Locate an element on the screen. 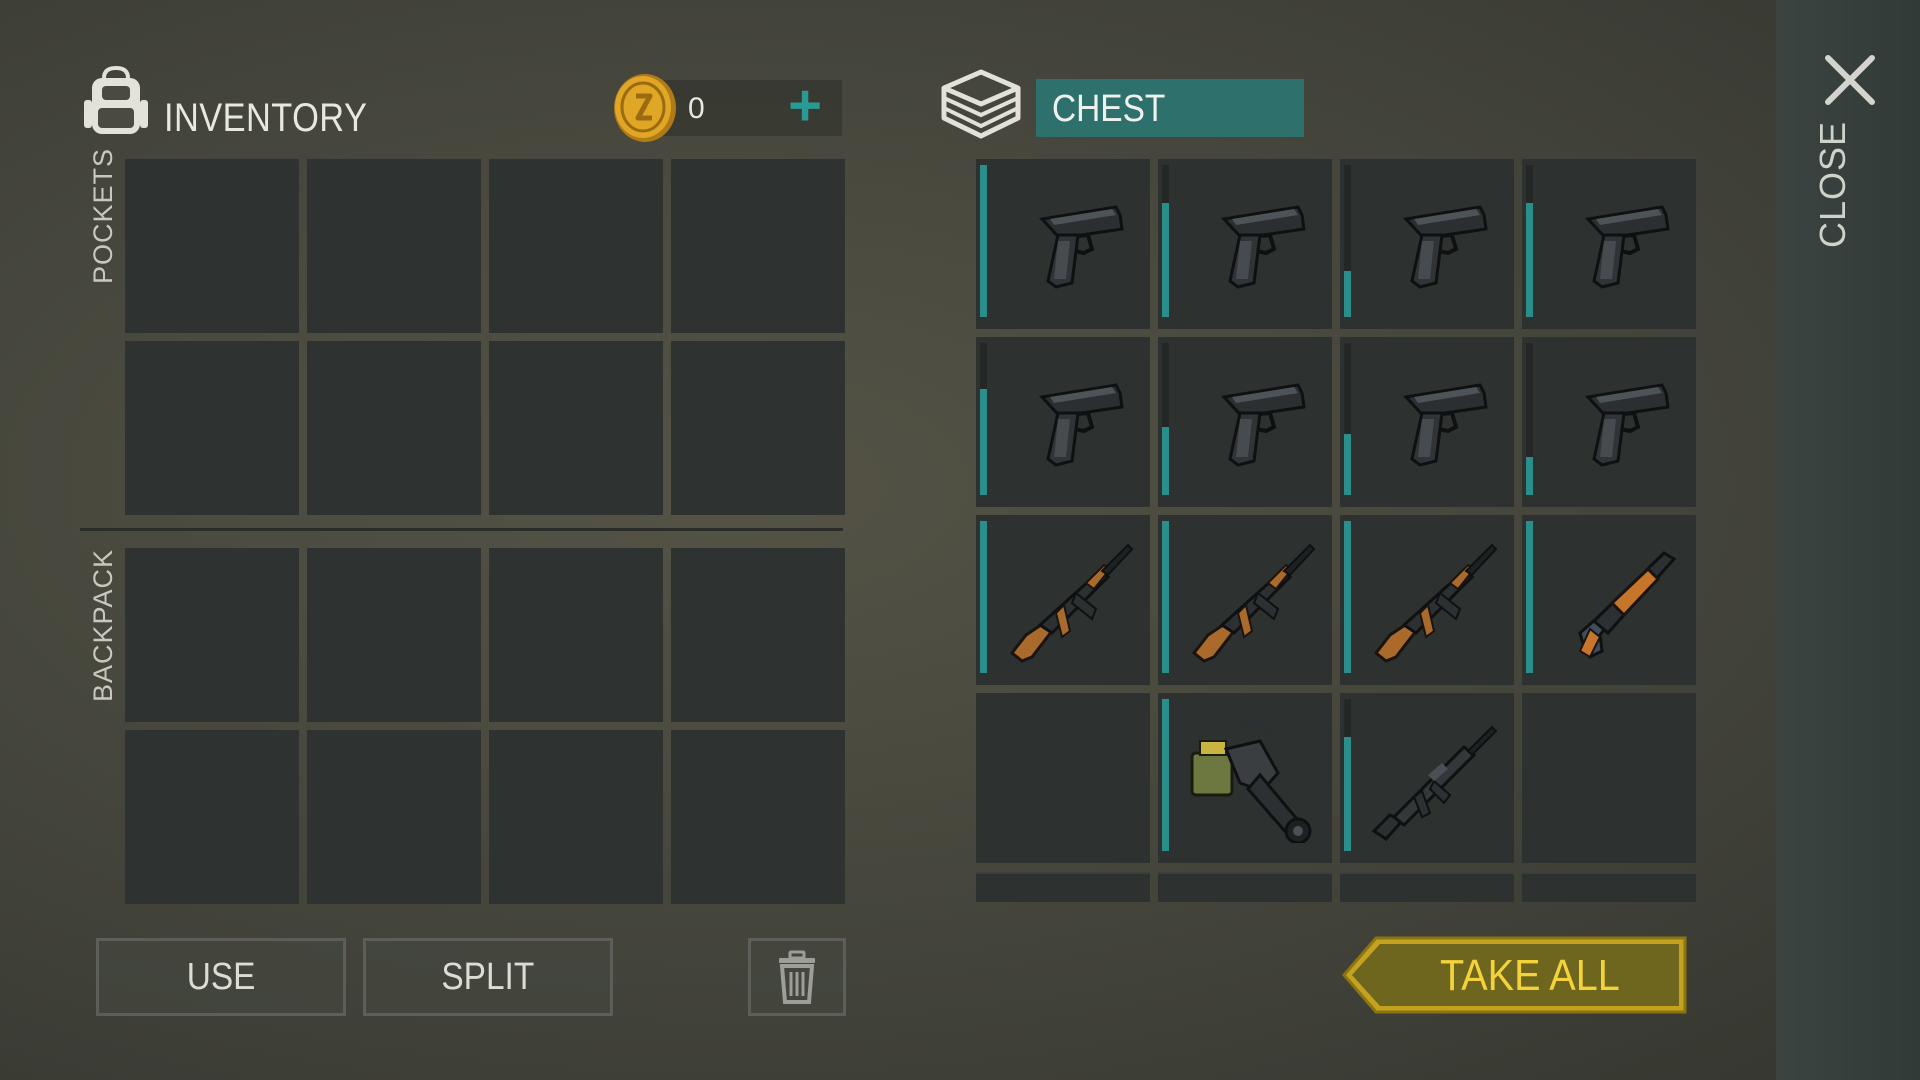 The height and width of the screenshot is (1080, 1920). add-coins-button: + is located at coordinates (805, 106).